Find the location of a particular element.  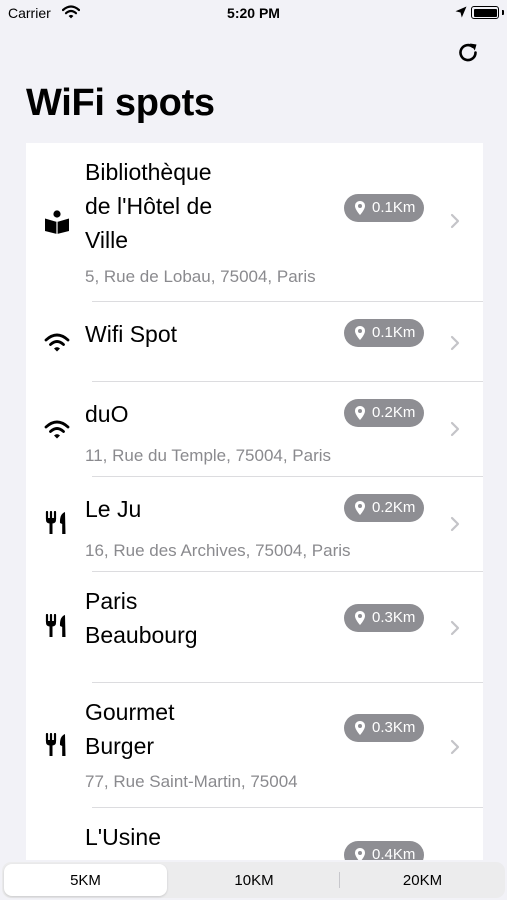

location-arrow-icon is located at coordinates (461, 12).